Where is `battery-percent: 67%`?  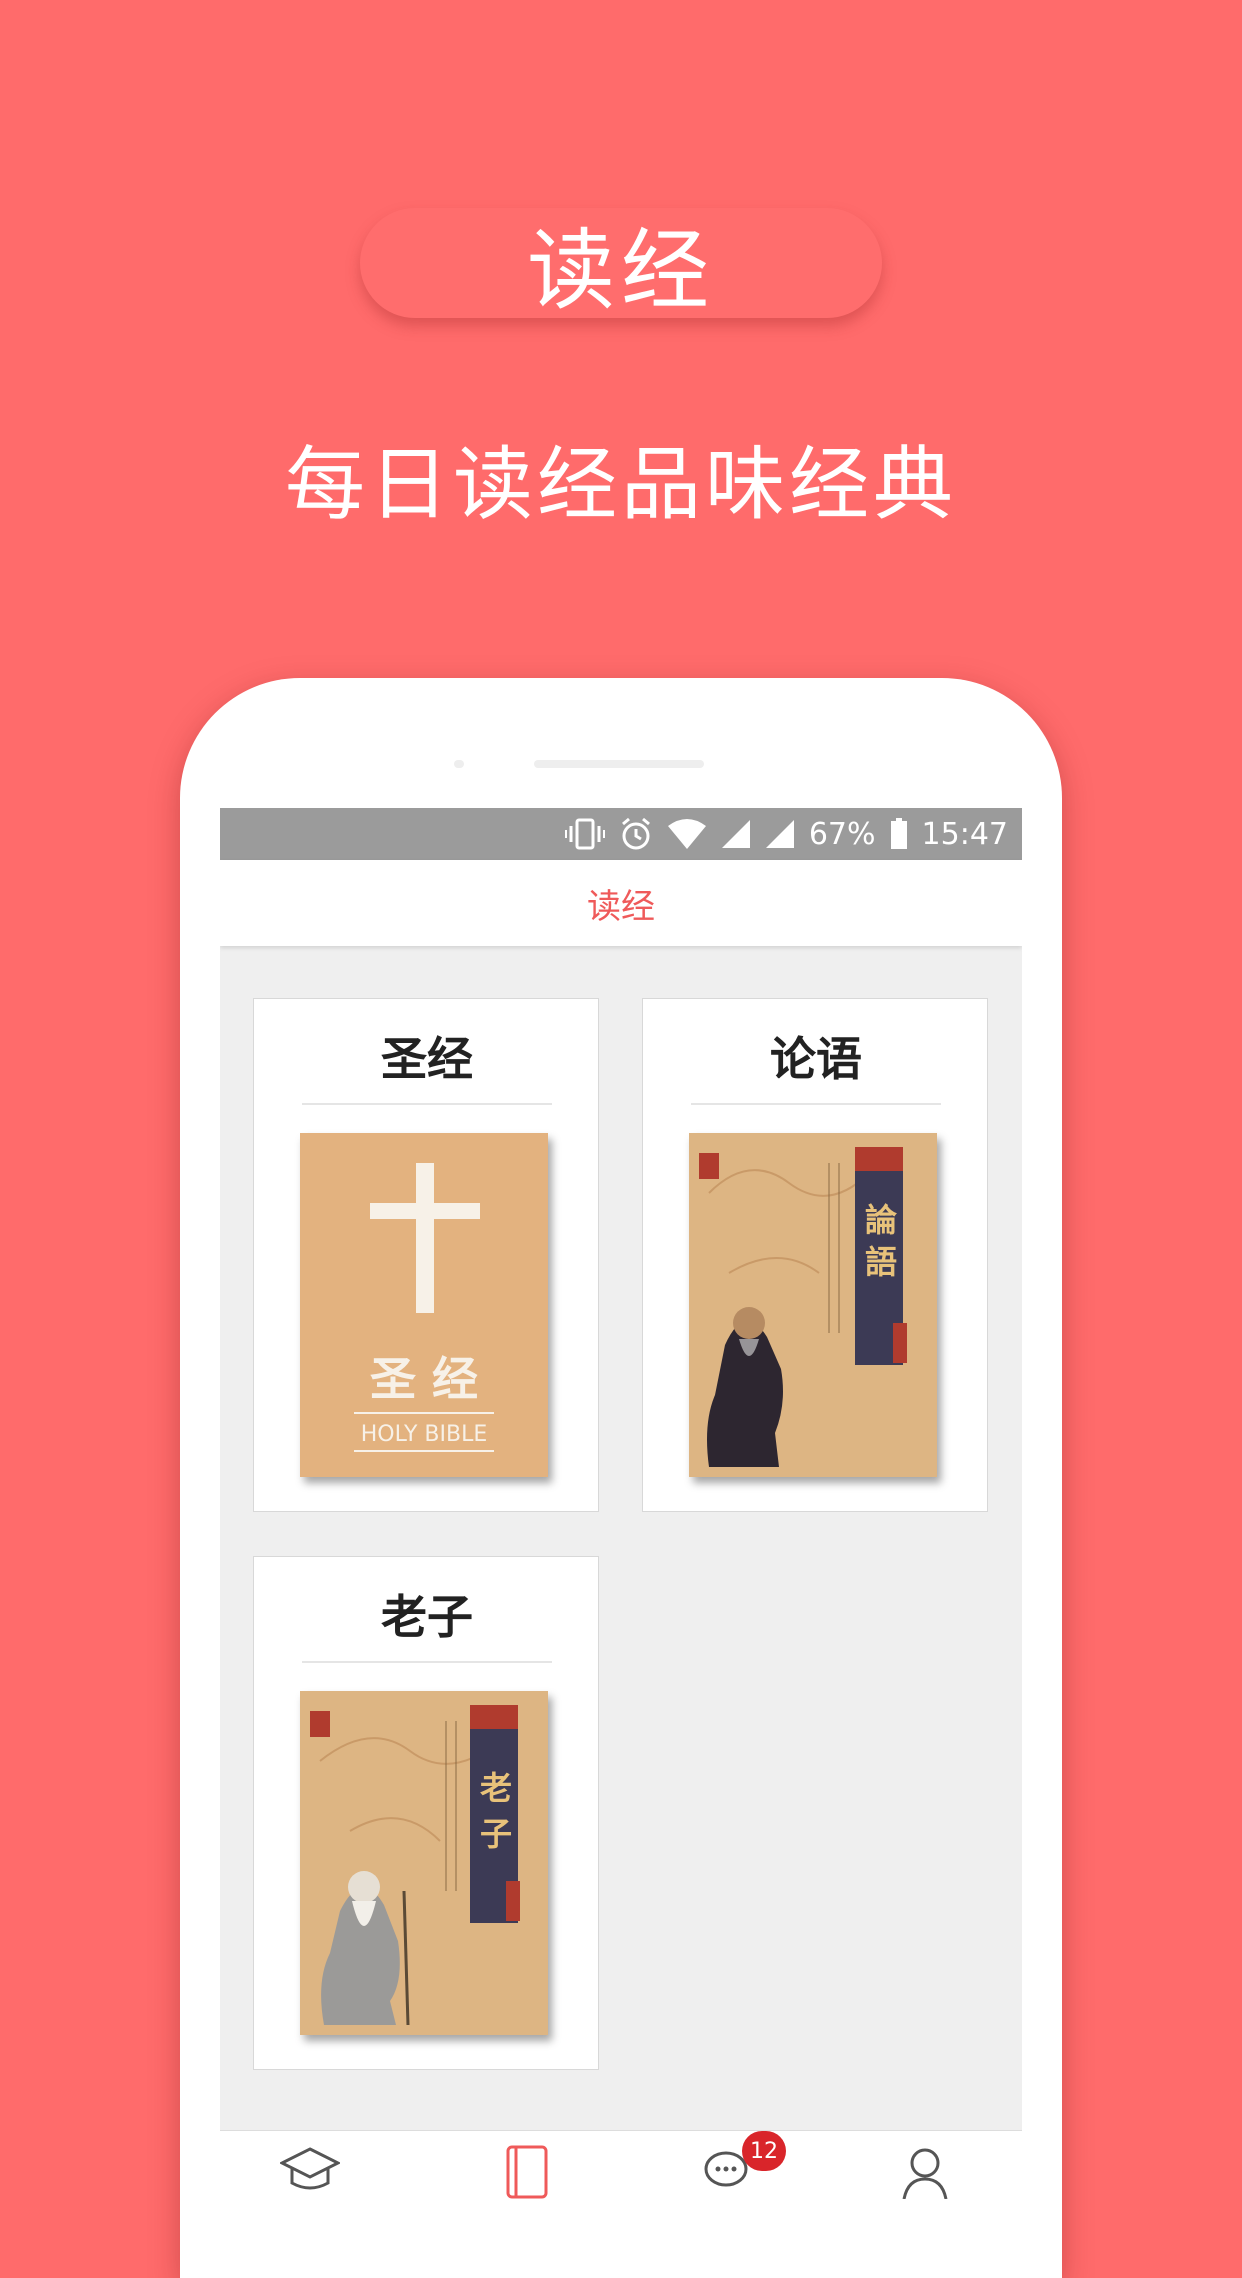 battery-percent: 67% is located at coordinates (842, 834).